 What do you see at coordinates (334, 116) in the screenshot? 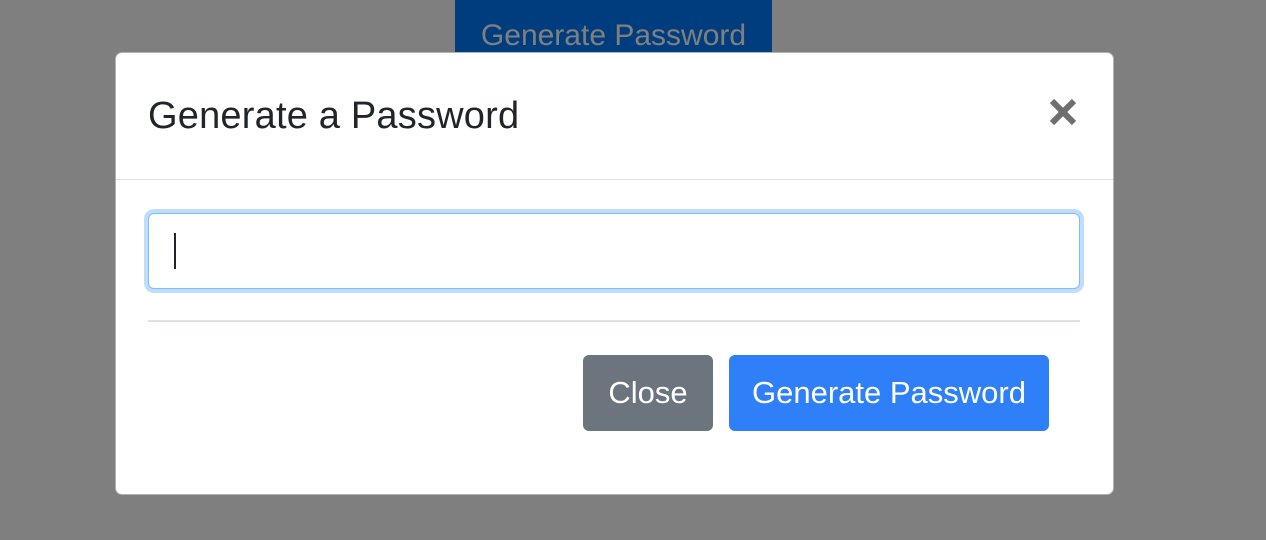
I see `modal-title: Generate a Password` at bounding box center [334, 116].